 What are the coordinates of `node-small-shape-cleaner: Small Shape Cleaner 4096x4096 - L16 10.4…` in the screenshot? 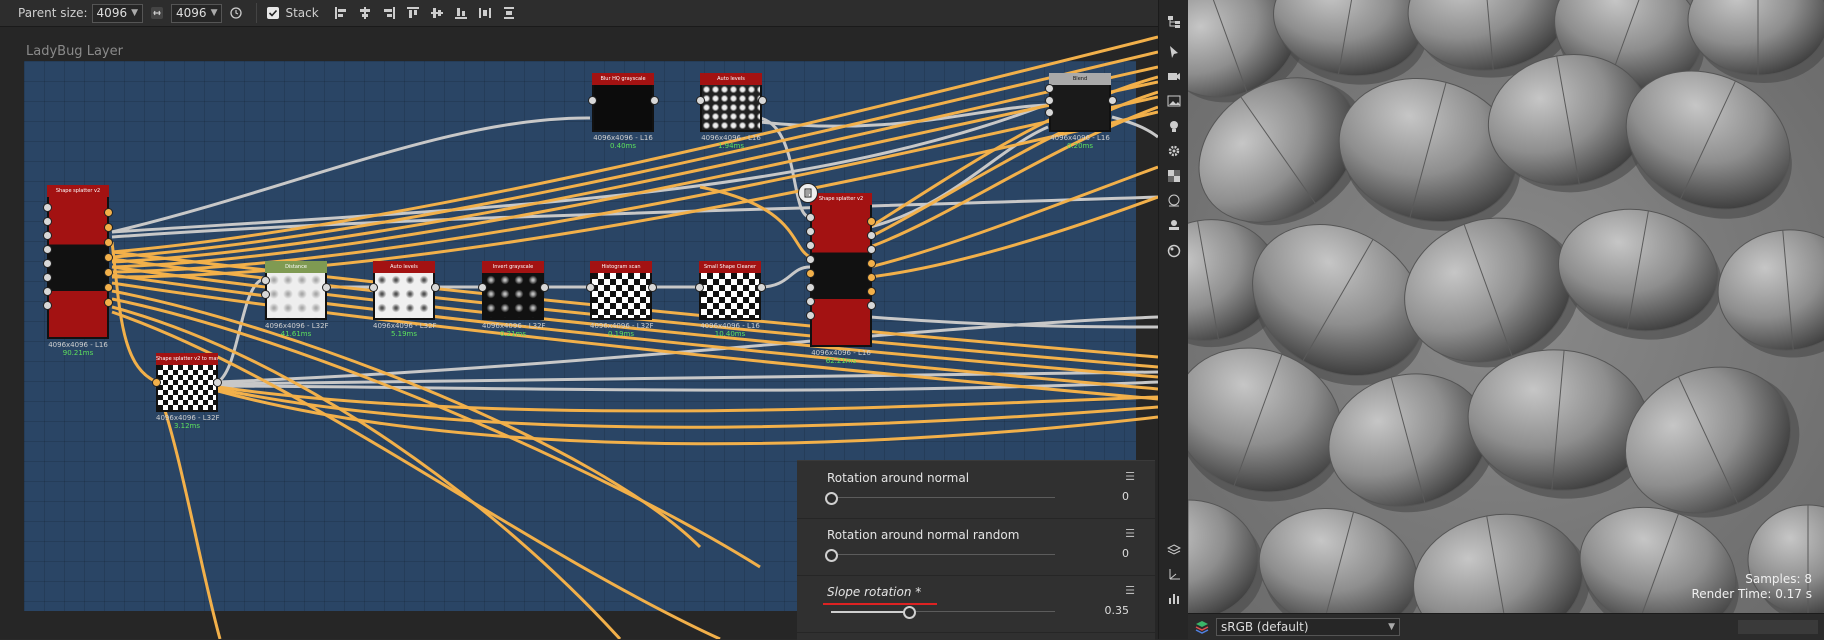 It's located at (730, 299).